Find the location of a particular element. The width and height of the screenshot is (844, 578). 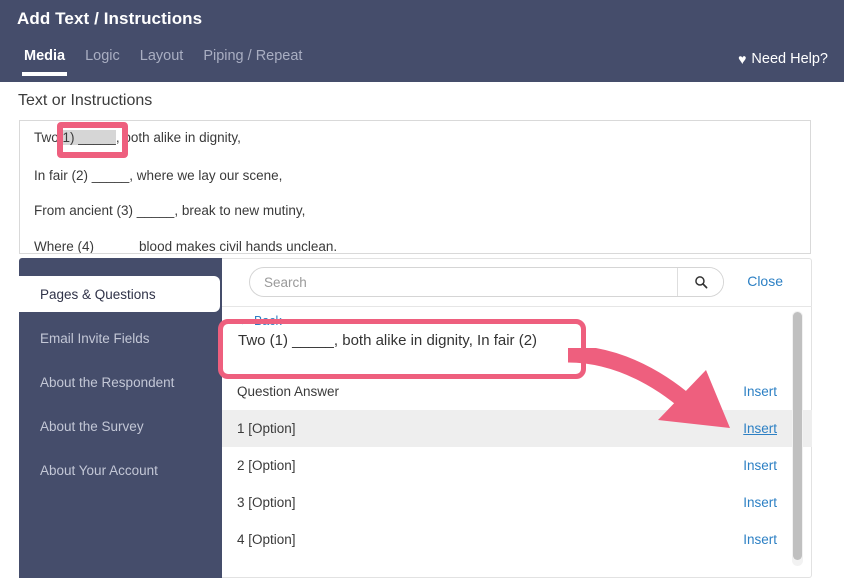

search-button is located at coordinates (700, 282).